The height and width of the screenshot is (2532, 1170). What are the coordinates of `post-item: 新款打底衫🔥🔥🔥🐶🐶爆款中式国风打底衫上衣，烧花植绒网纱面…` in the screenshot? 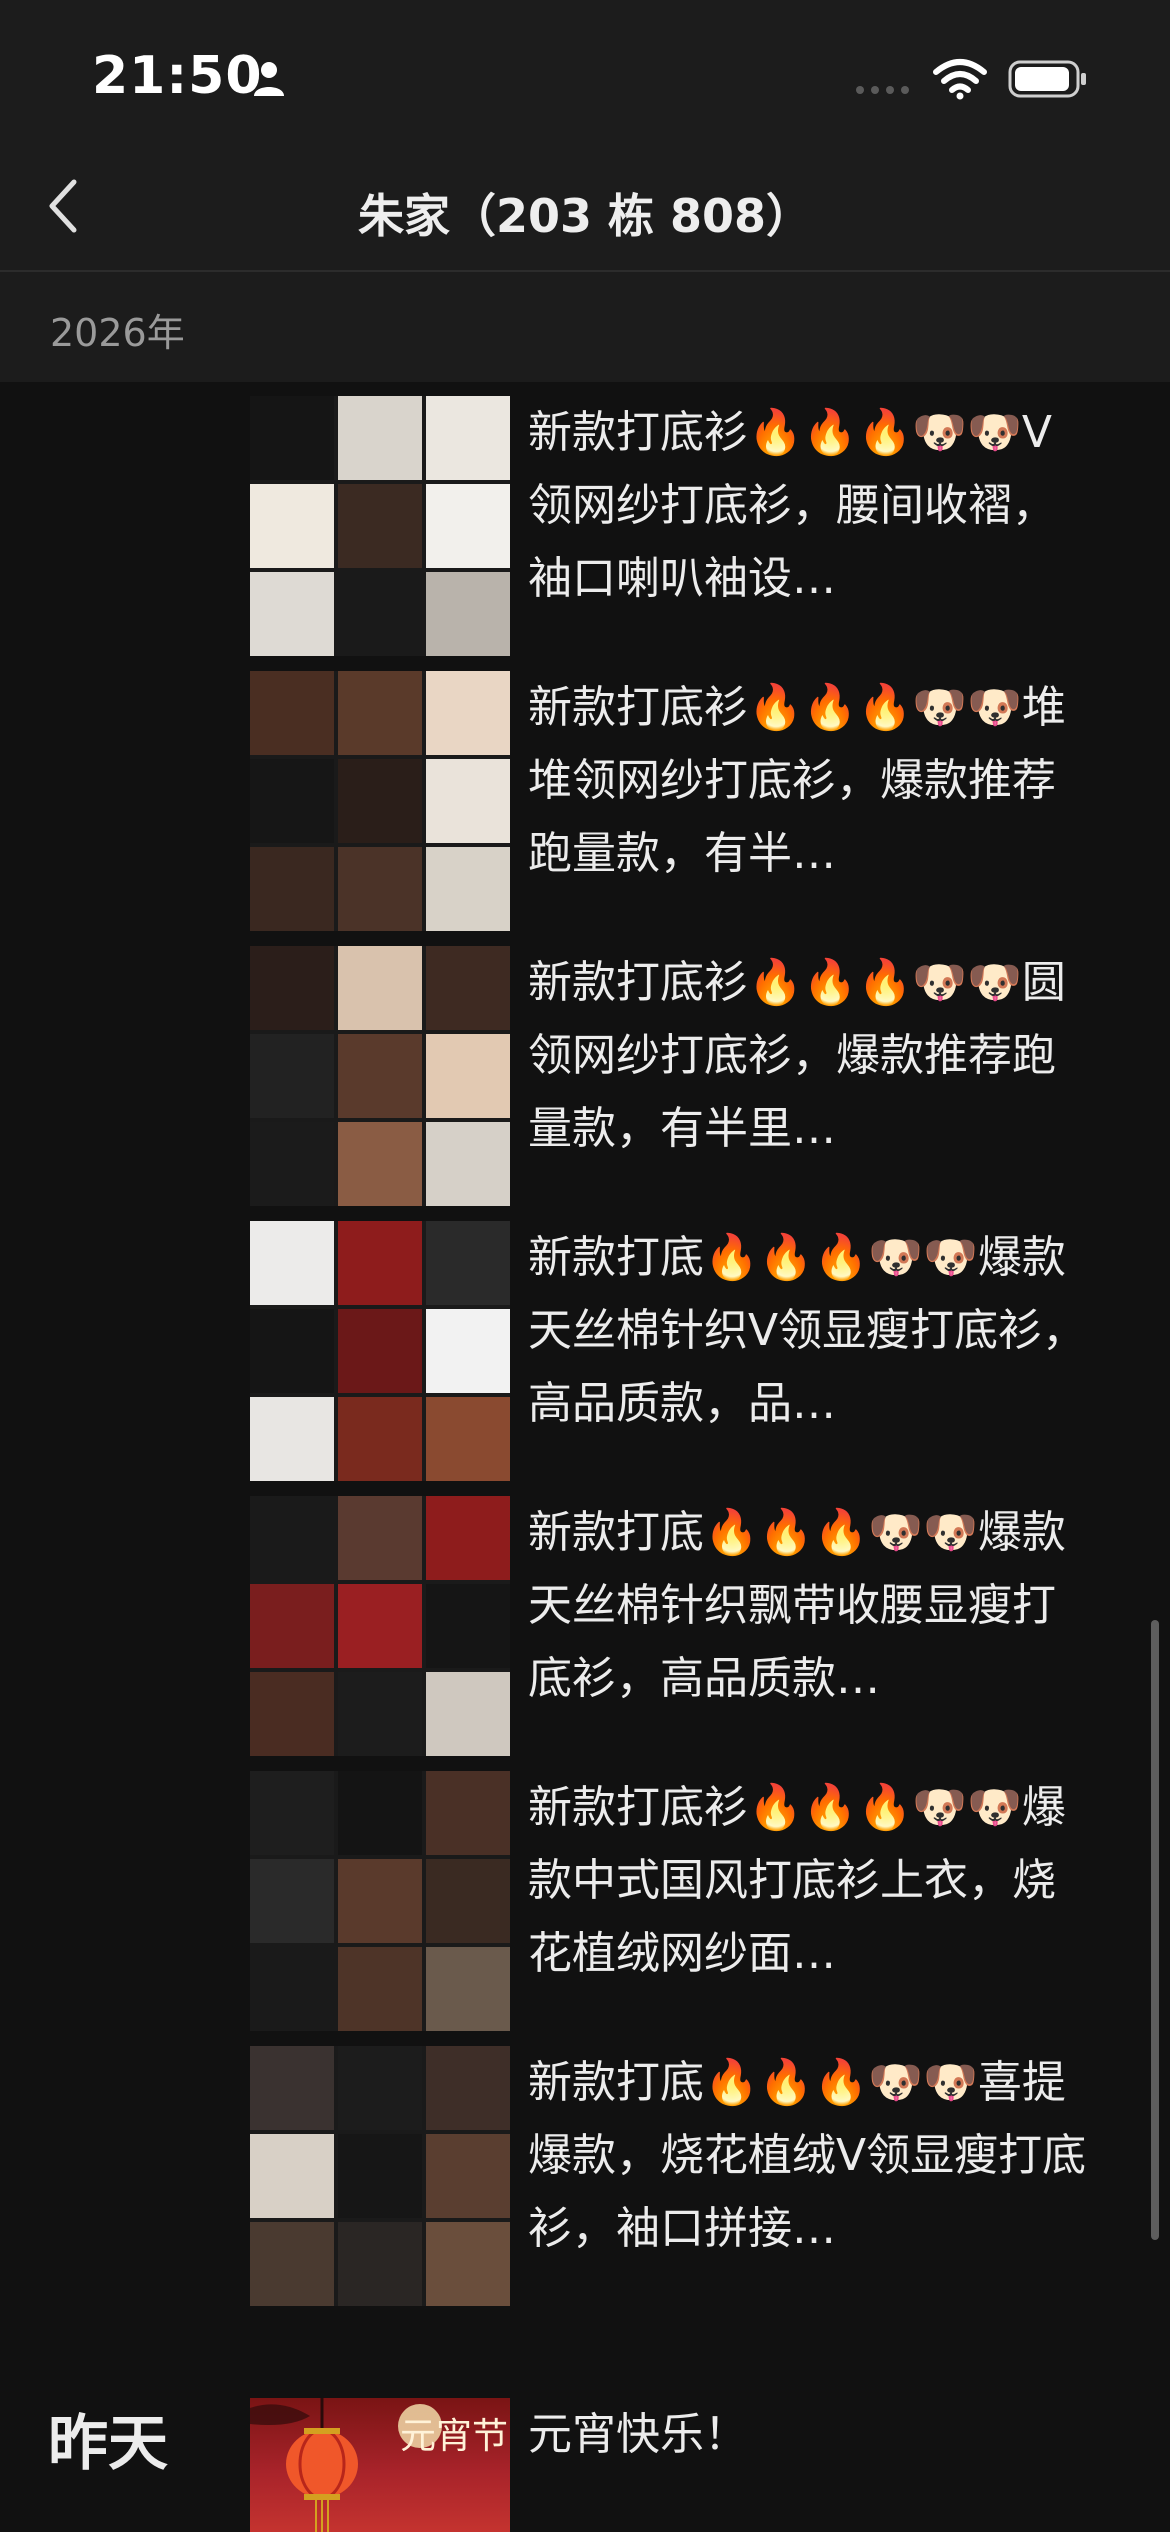 It's located at (585, 1894).